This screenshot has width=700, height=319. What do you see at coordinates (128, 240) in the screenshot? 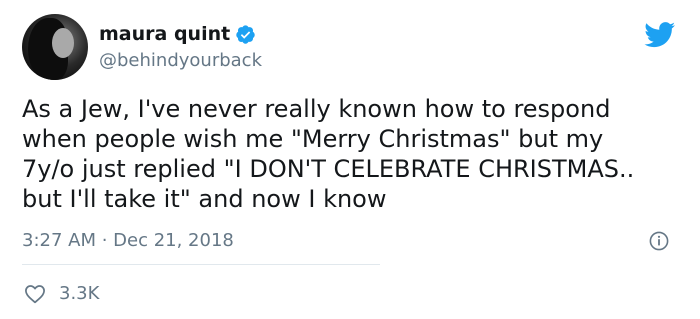
I see `tweet-timestamp: 3:27 AM · Dec 21, 2018` at bounding box center [128, 240].